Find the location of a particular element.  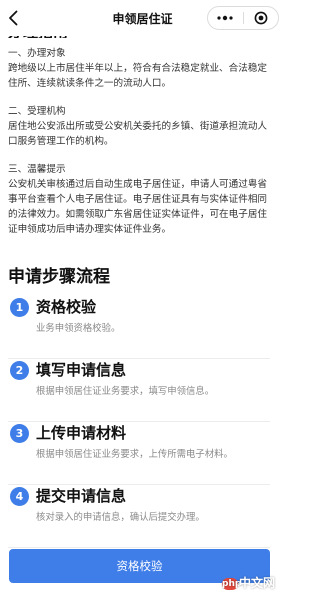

step-item: 3 上传申请材料 根据申领居住证业务要求，上传所需电子材料。 is located at coordinates (139, 453).